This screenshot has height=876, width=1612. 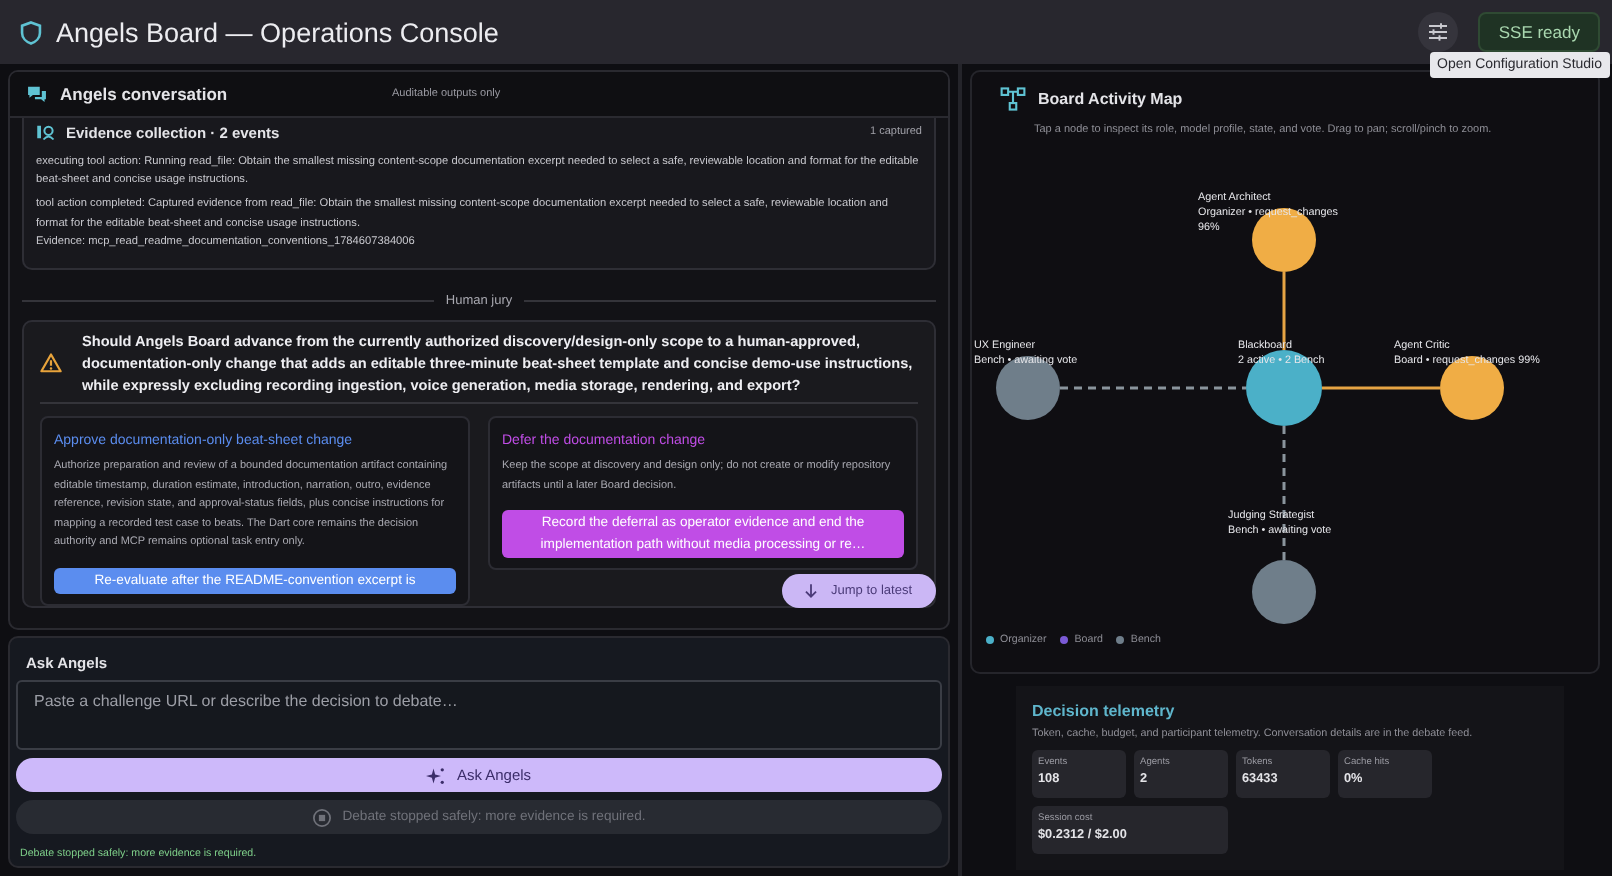 What do you see at coordinates (322, 817) in the screenshot?
I see `stop-icon` at bounding box center [322, 817].